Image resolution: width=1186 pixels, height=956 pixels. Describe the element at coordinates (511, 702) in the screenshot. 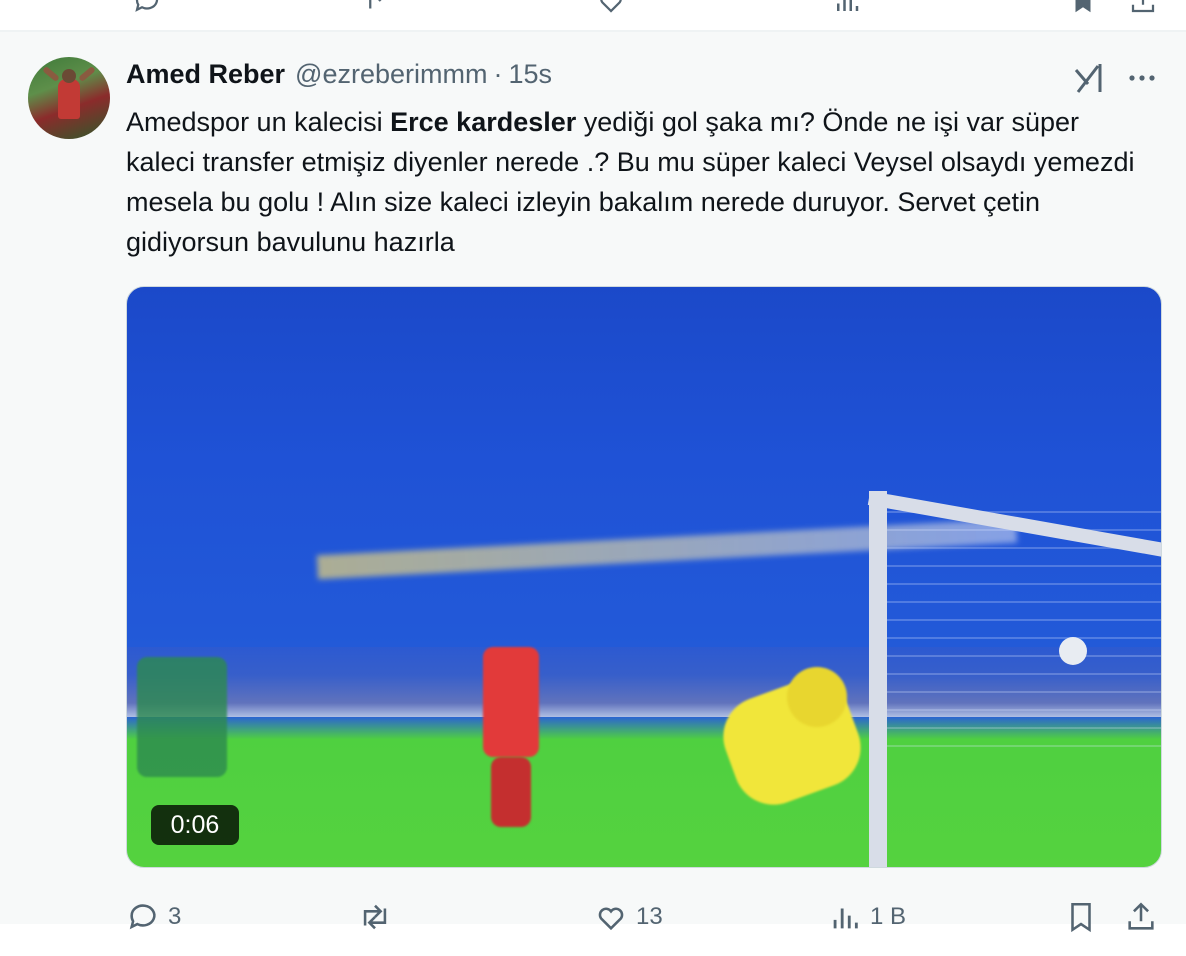

I see `player-red` at that location.